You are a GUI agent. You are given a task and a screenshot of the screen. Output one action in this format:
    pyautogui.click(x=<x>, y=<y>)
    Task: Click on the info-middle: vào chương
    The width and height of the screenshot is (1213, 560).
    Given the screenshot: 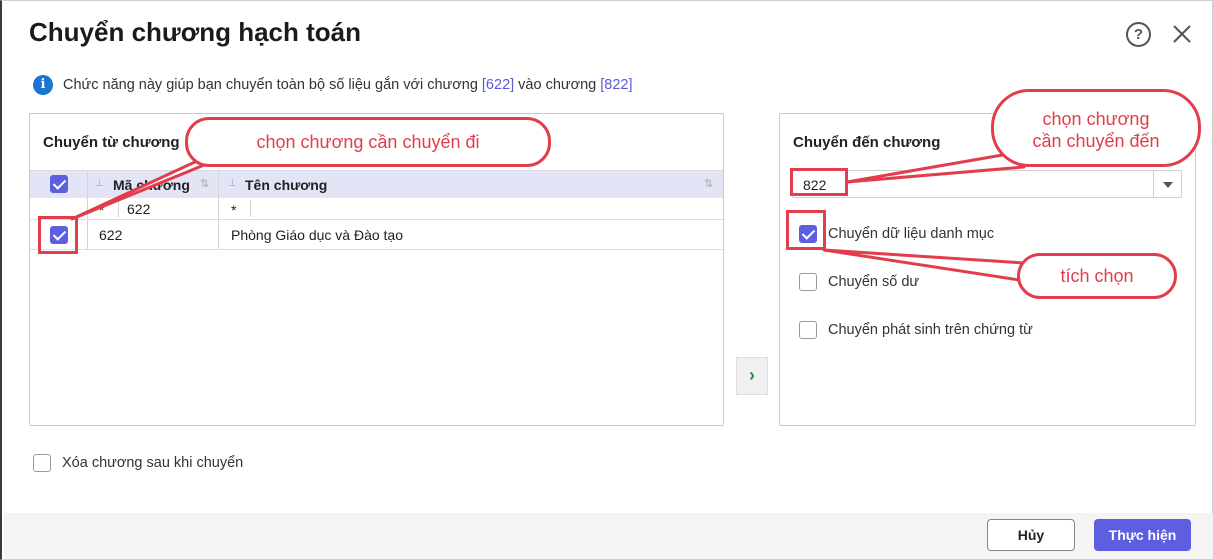 What is the action you would take?
    pyautogui.click(x=557, y=85)
    